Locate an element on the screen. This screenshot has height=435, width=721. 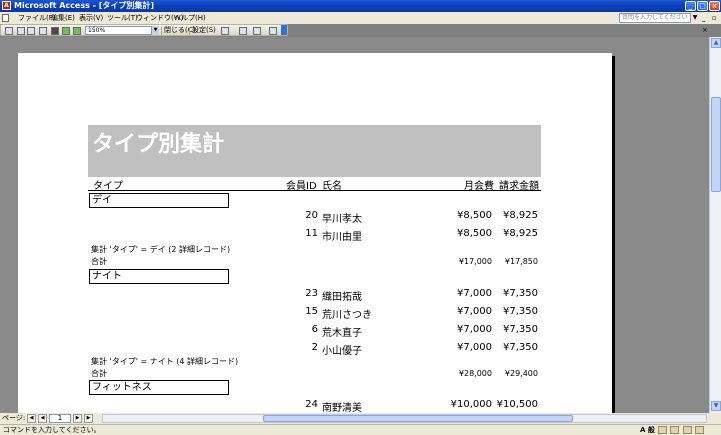
group-total-billing: ¥17,850 is located at coordinates (521, 261).